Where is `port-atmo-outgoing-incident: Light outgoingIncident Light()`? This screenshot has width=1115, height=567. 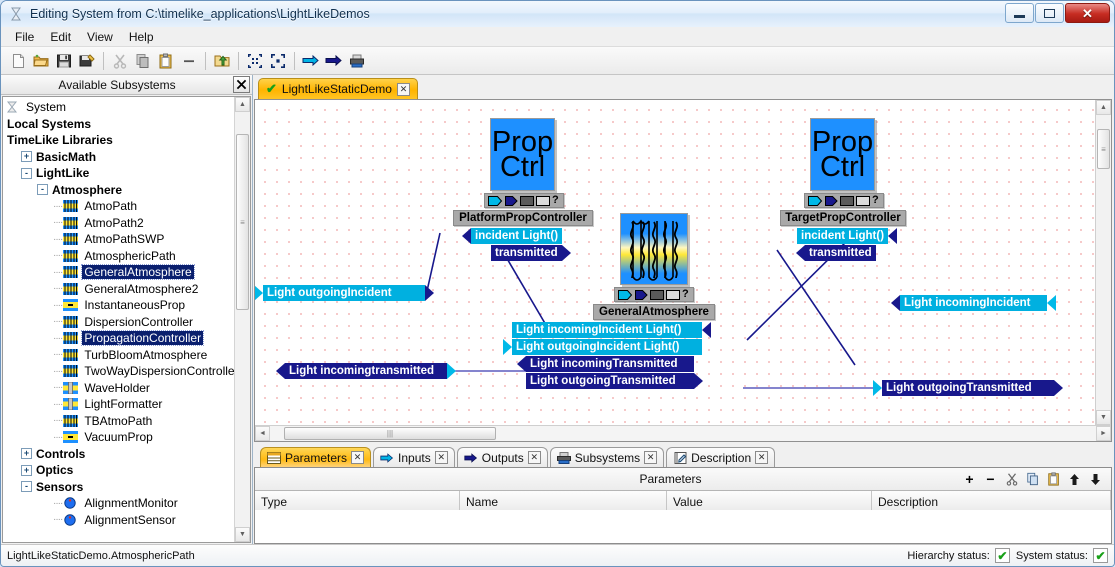
port-atmo-outgoing-incident: Light outgoingIncident Light() is located at coordinates (602, 347).